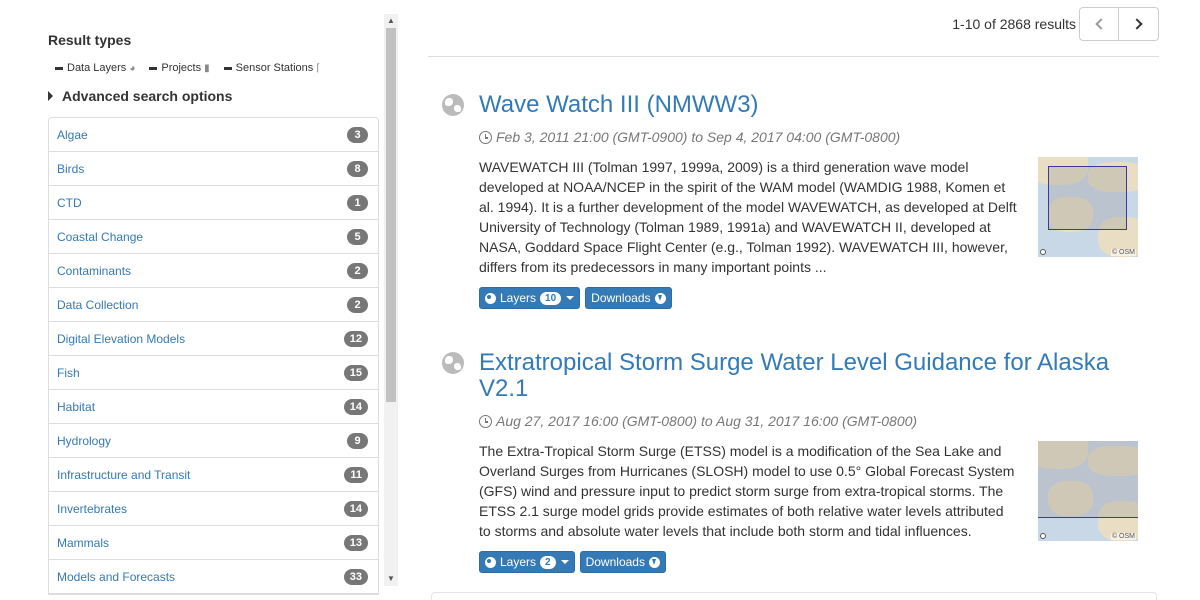 Image resolution: width=1200 pixels, height=600 pixels. I want to click on layers-dropdown-button: Layers 10, so click(530, 298).